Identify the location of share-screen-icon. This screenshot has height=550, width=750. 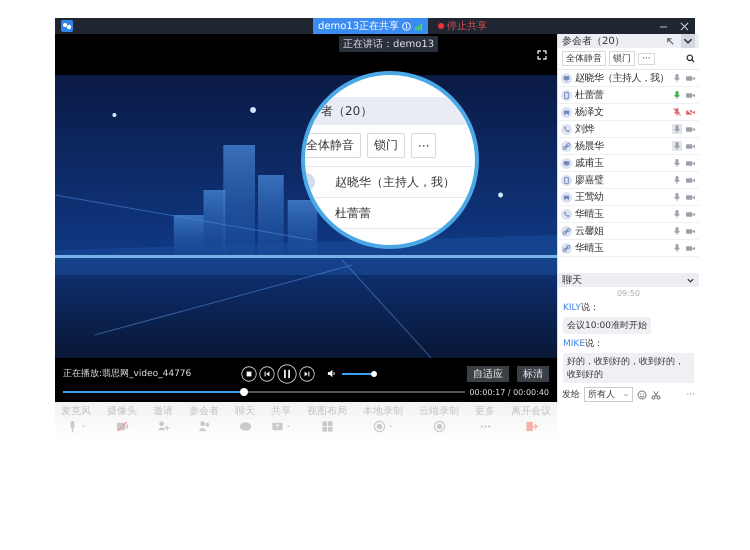
(277, 426).